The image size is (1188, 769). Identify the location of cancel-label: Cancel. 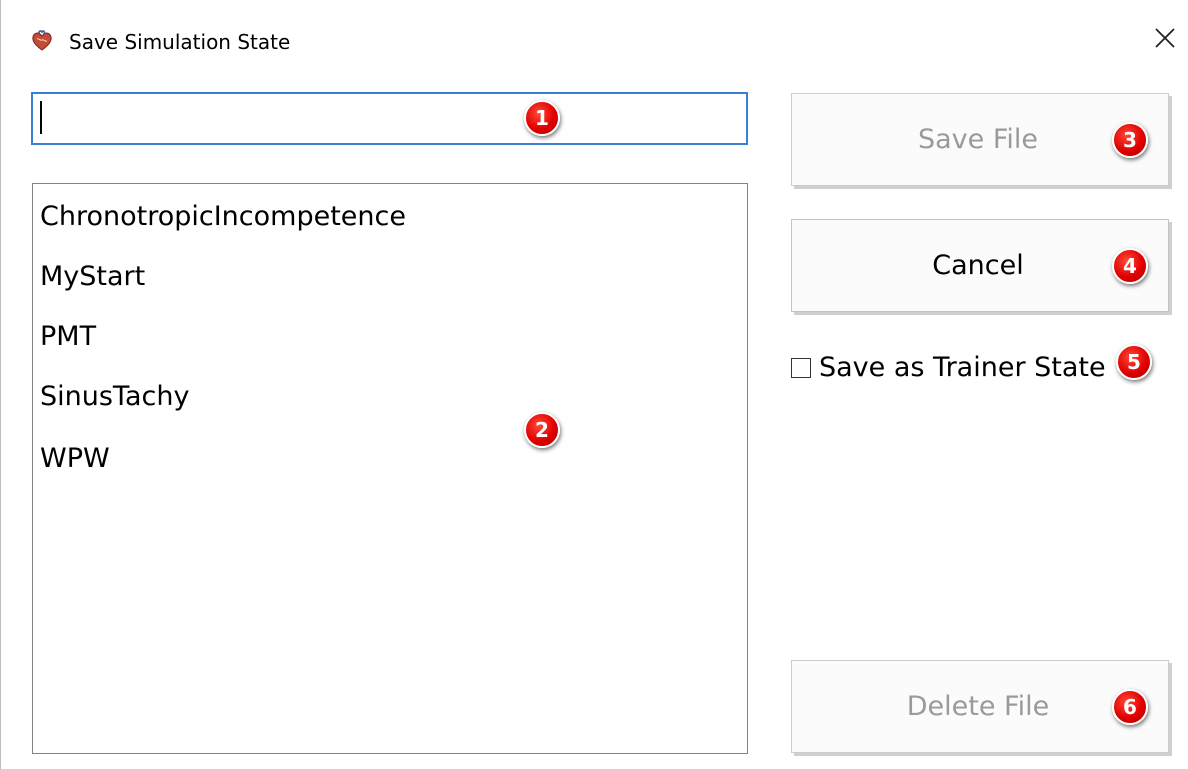
(978, 265).